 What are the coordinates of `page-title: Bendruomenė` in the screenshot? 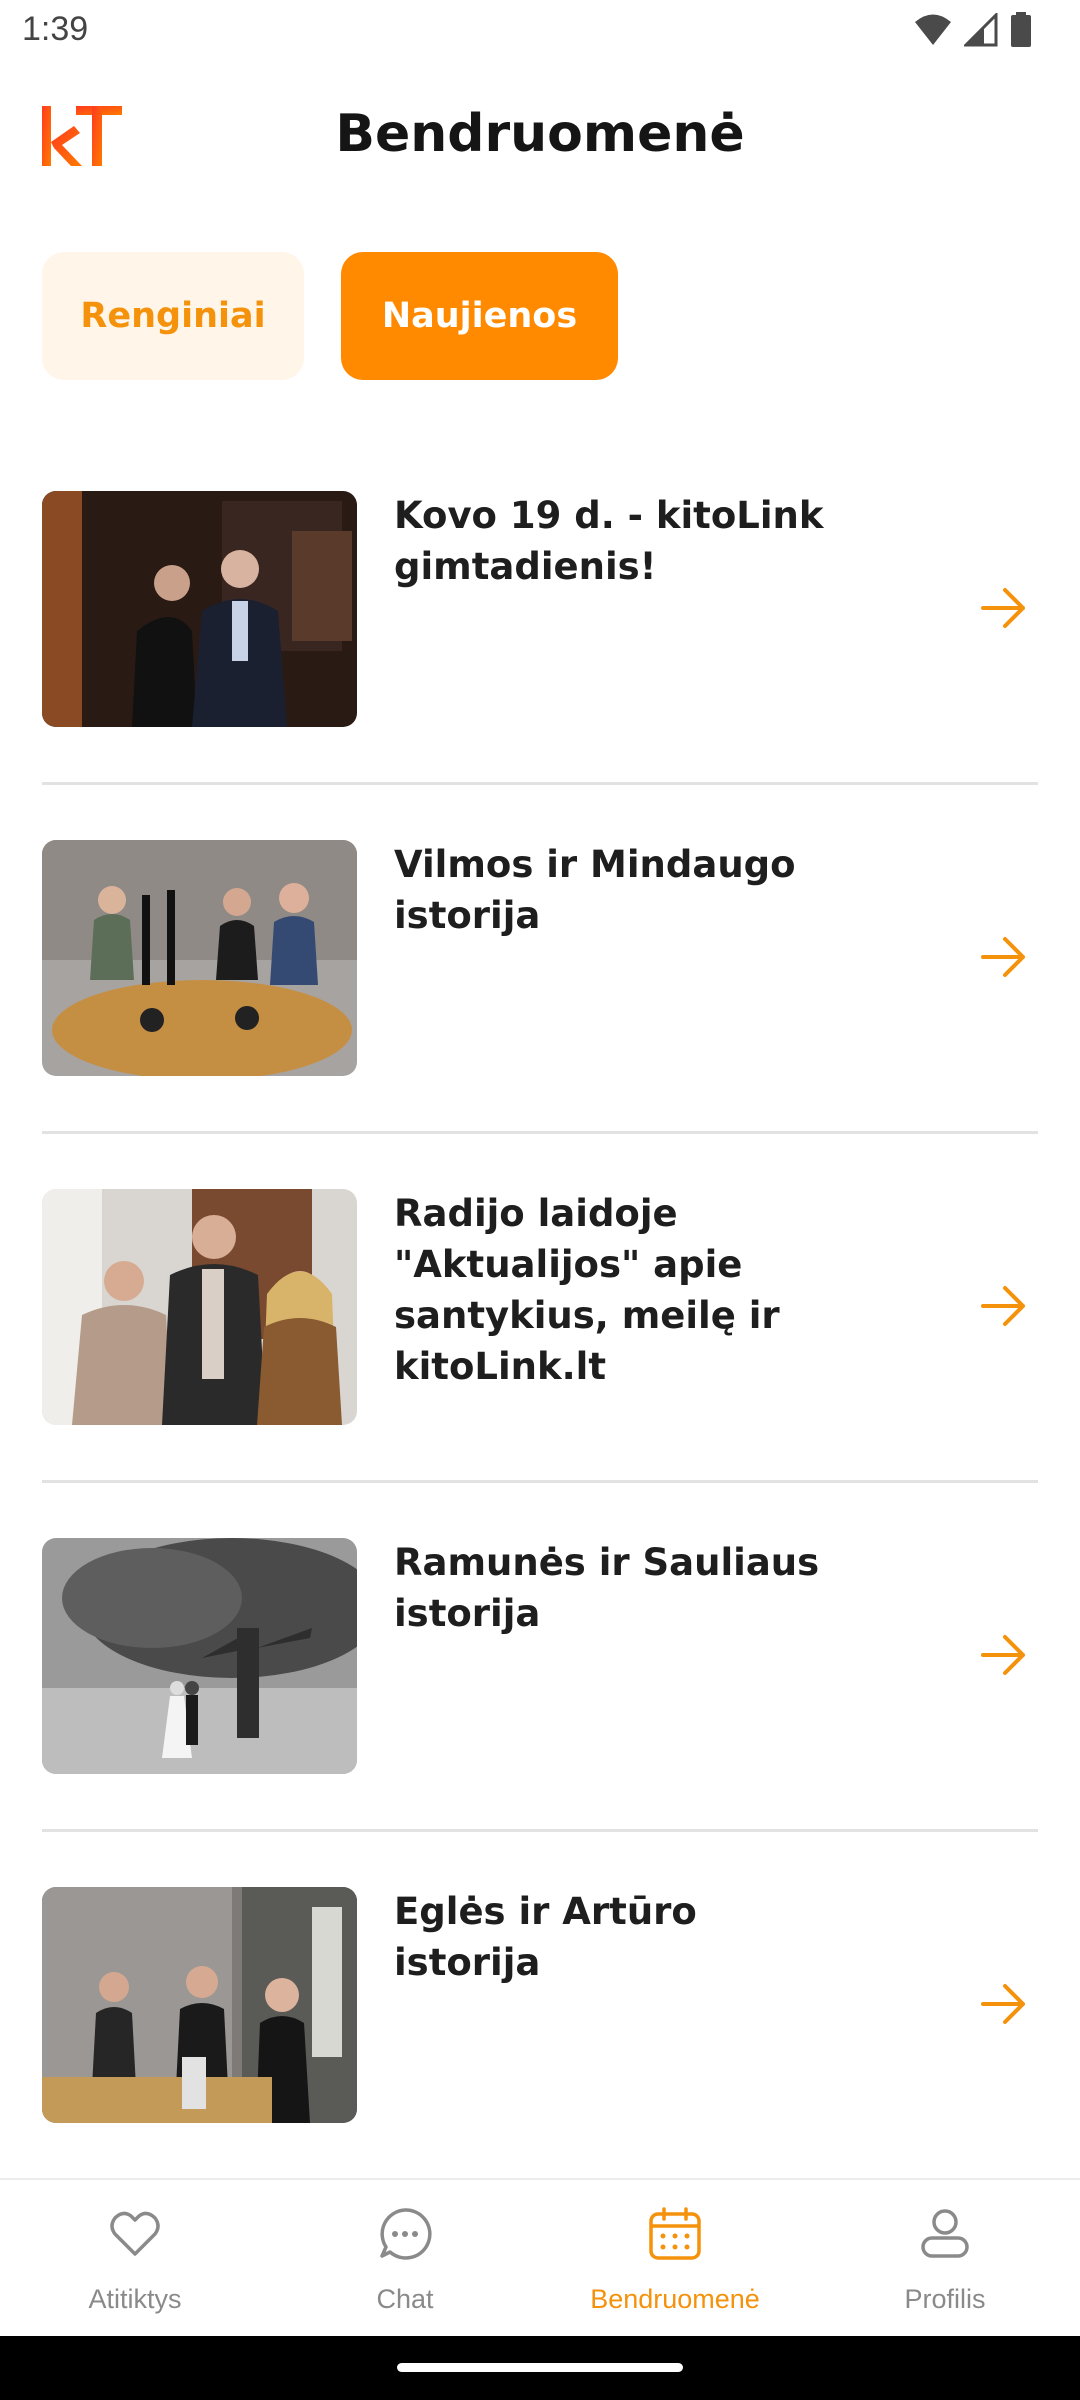 It's located at (540, 134).